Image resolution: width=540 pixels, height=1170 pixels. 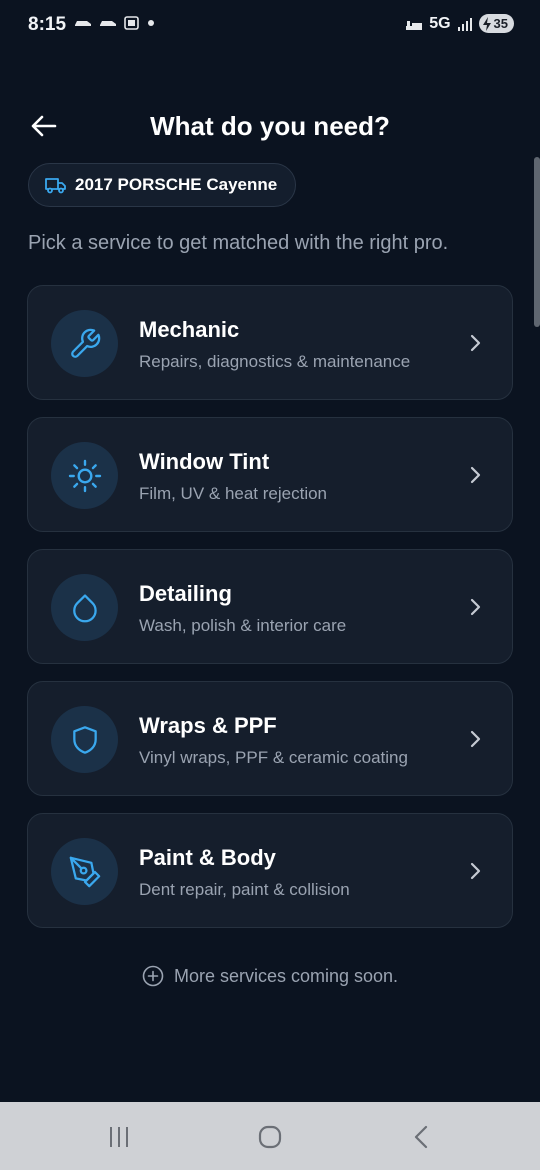 What do you see at coordinates (185, 593) in the screenshot?
I see `service-title: Detailing` at bounding box center [185, 593].